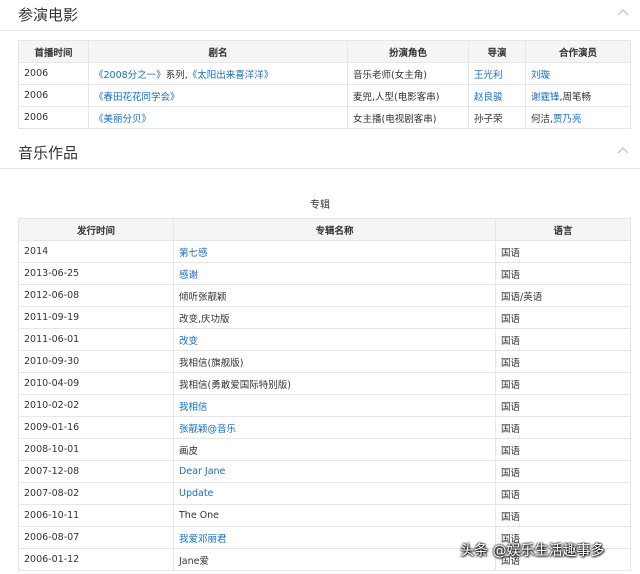  What do you see at coordinates (202, 471) in the screenshot?
I see `album-name-link: Dear Jane` at bounding box center [202, 471].